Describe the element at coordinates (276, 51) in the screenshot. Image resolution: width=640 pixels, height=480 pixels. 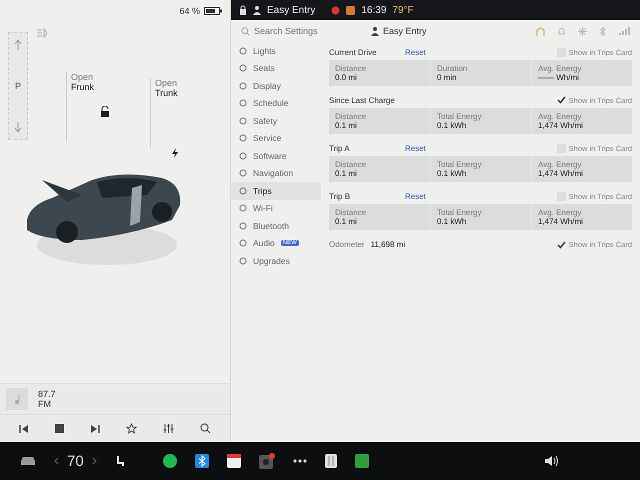
I see `menu-item: Lights` at that location.